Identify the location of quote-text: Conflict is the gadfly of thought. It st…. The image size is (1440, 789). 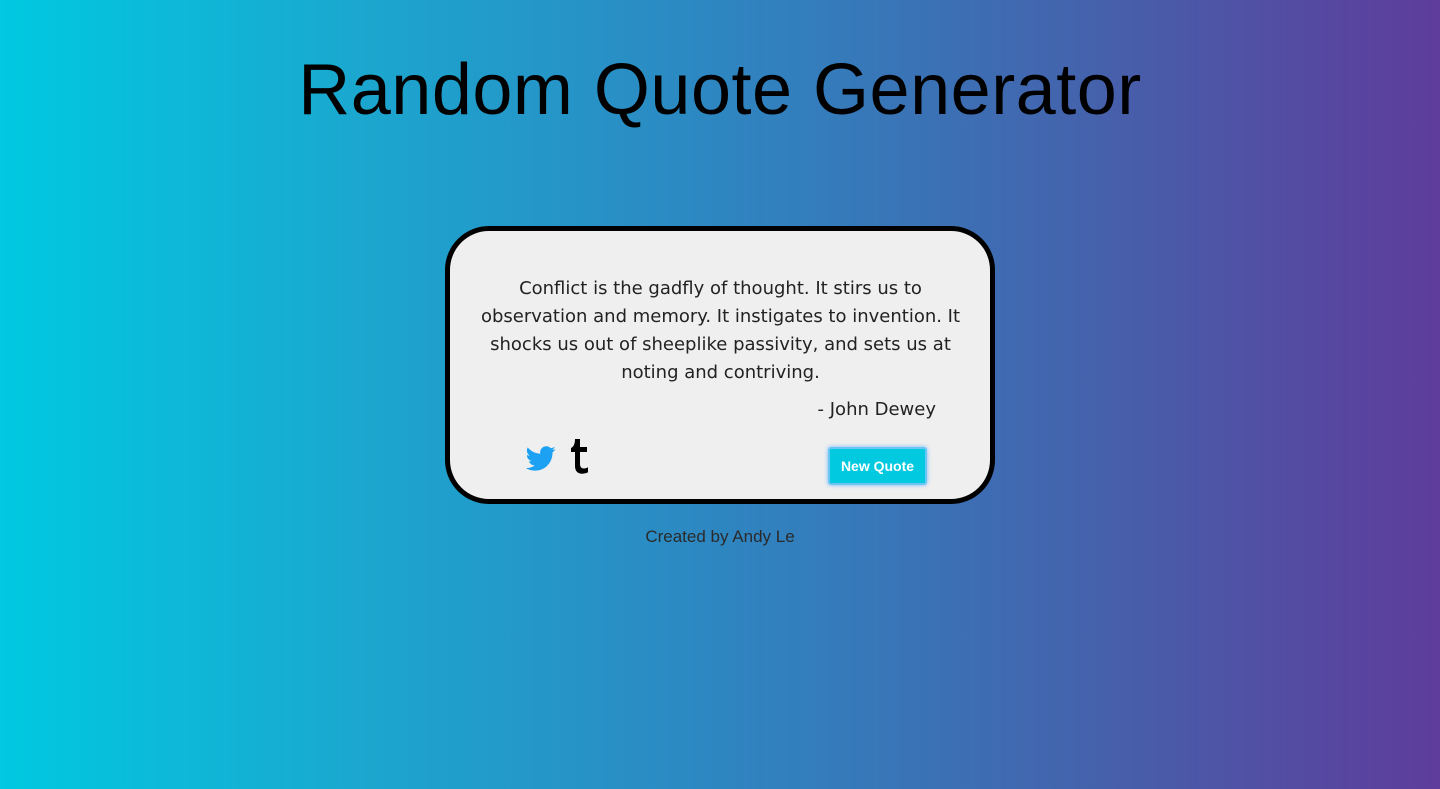
(720, 330).